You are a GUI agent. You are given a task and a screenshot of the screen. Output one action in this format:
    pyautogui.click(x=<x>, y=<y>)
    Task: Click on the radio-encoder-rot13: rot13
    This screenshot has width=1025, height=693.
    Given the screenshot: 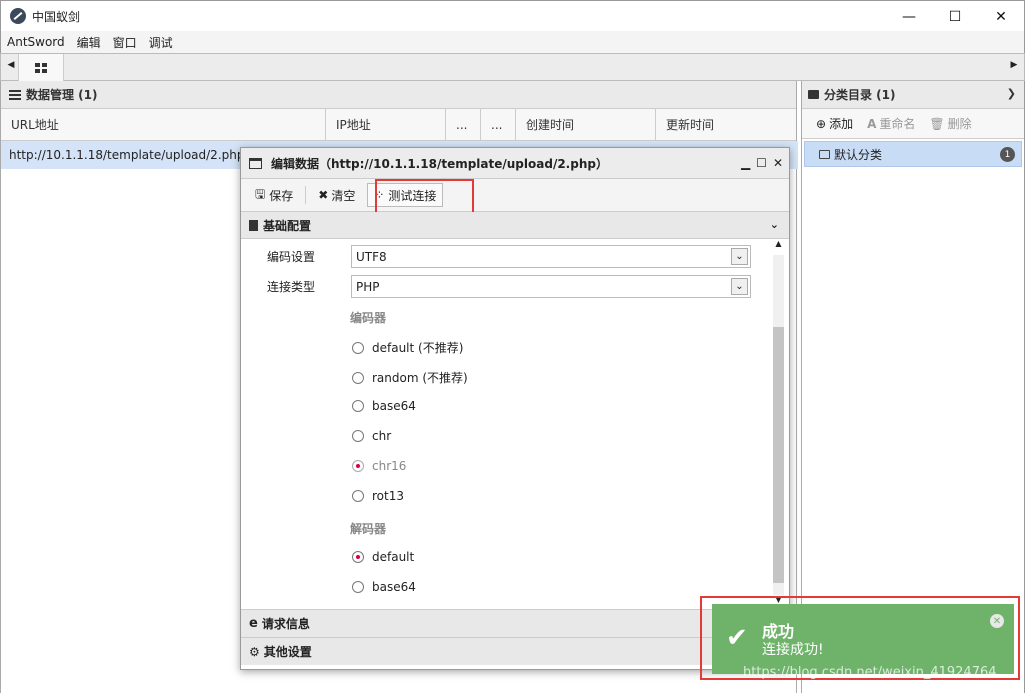 What is the action you would take?
    pyautogui.click(x=378, y=496)
    